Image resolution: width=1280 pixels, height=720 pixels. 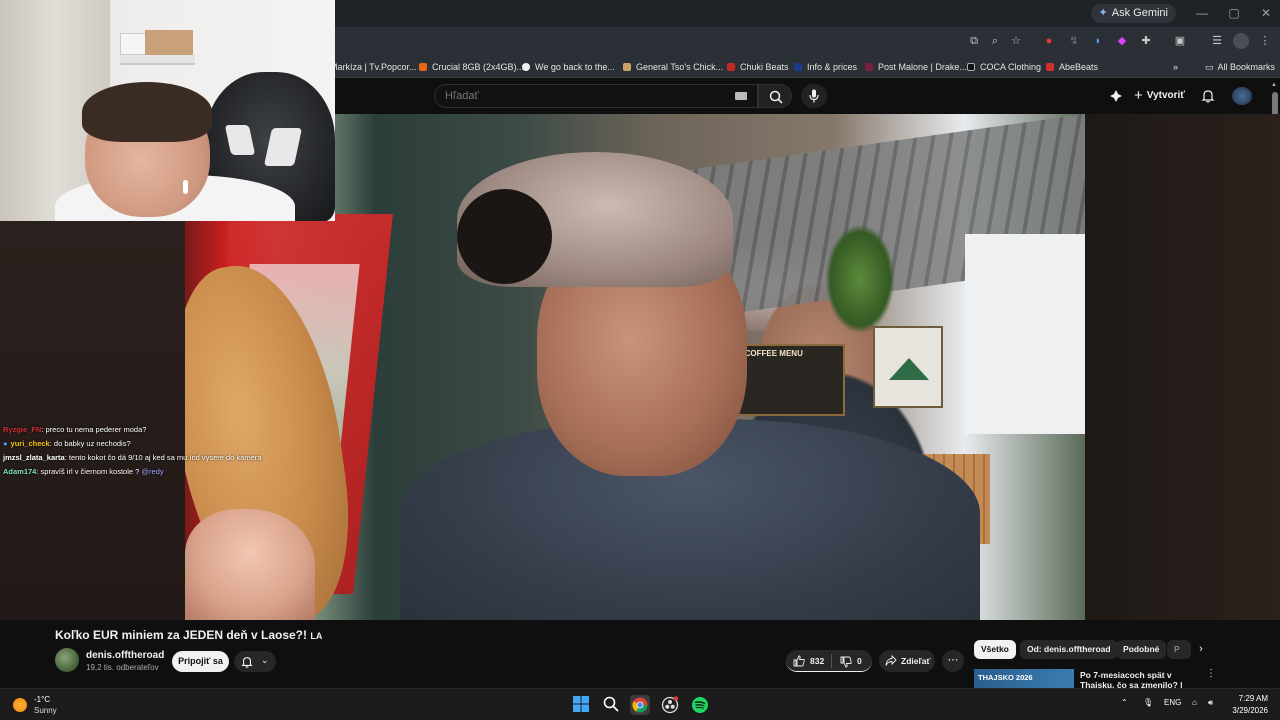 I want to click on extensions-puzzle-icon: ✚, so click(x=1146, y=41).